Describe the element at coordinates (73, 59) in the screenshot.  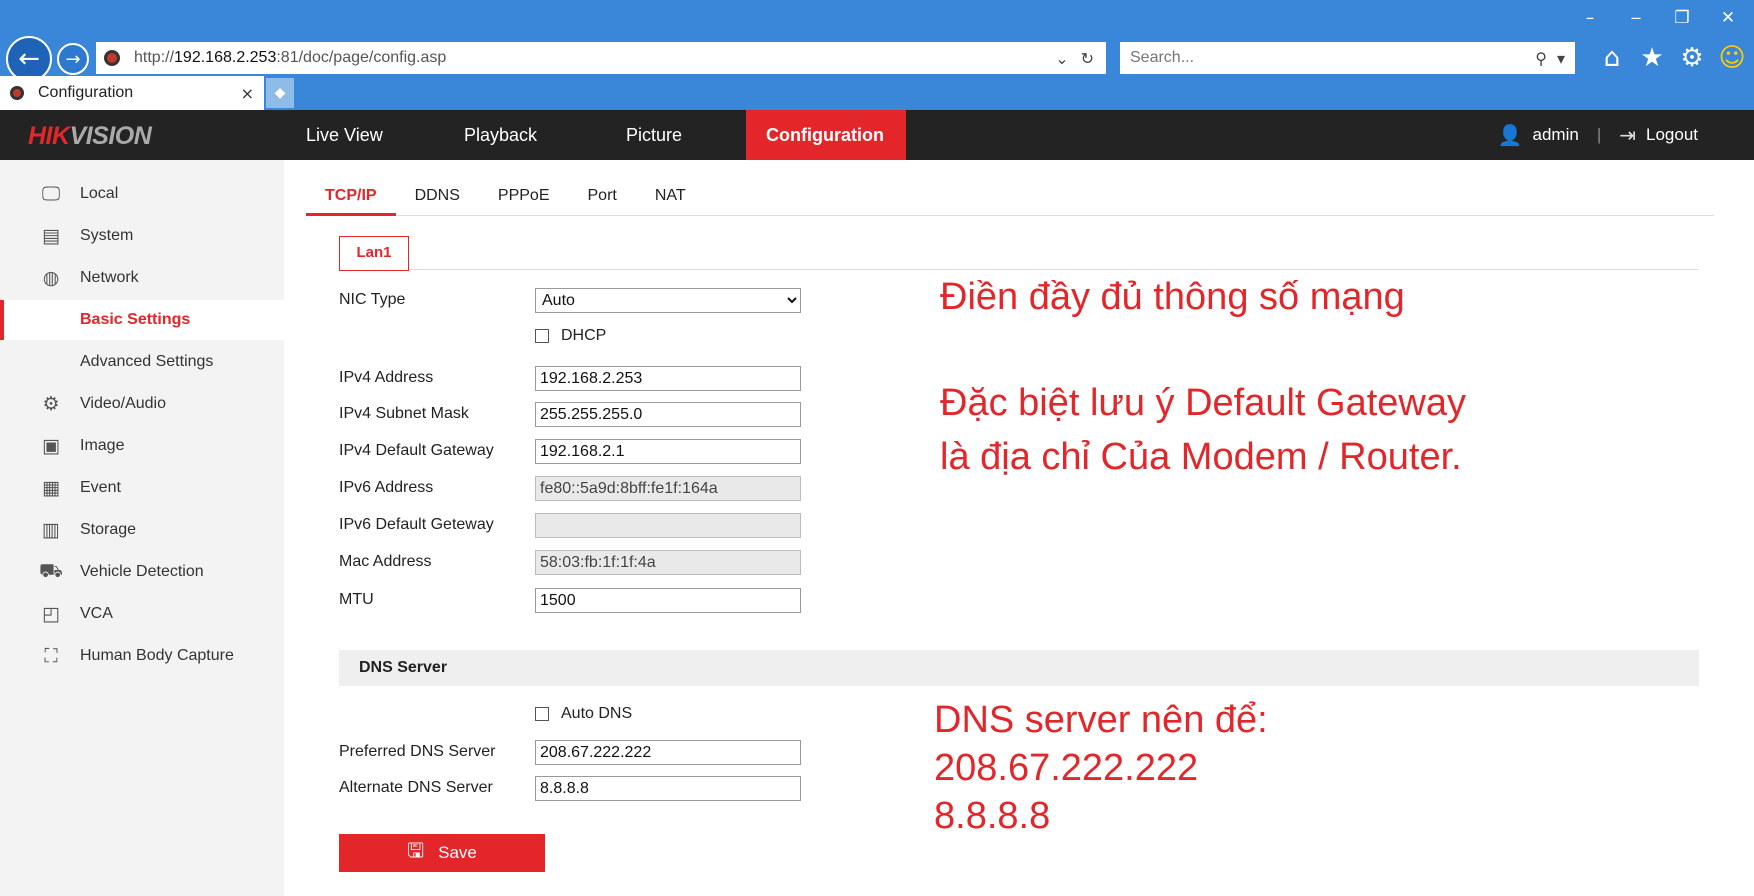
I see `forward-arrow-icon: →` at that location.